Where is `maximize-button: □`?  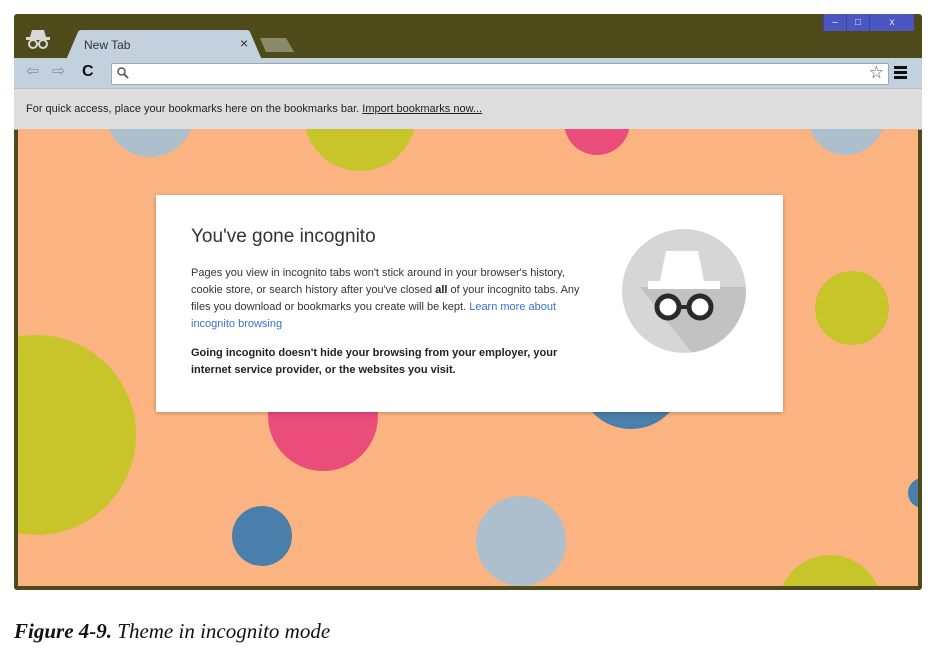
maximize-button: □ is located at coordinates (857, 22).